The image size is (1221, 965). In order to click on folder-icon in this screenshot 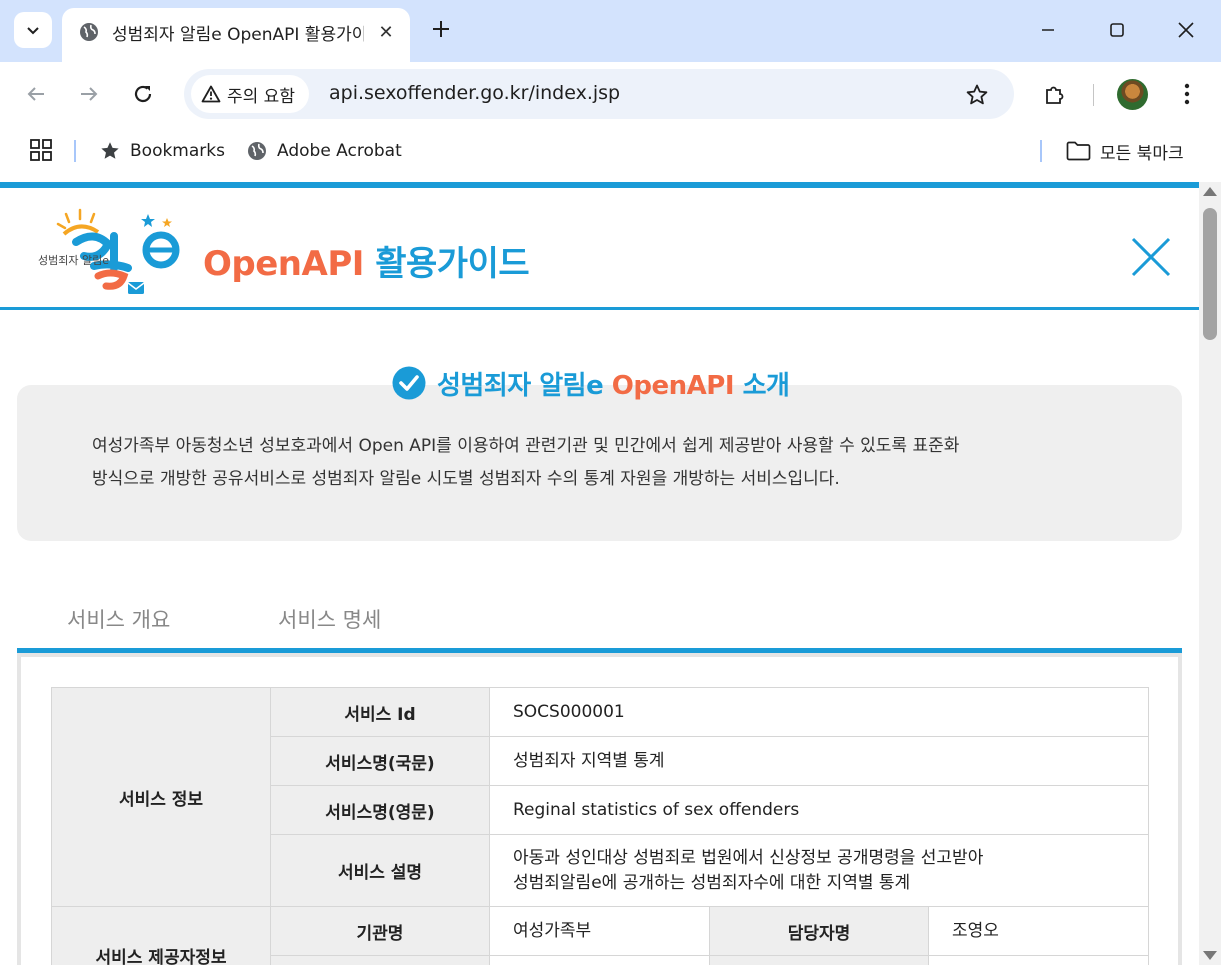, I will do `click(1078, 151)`.